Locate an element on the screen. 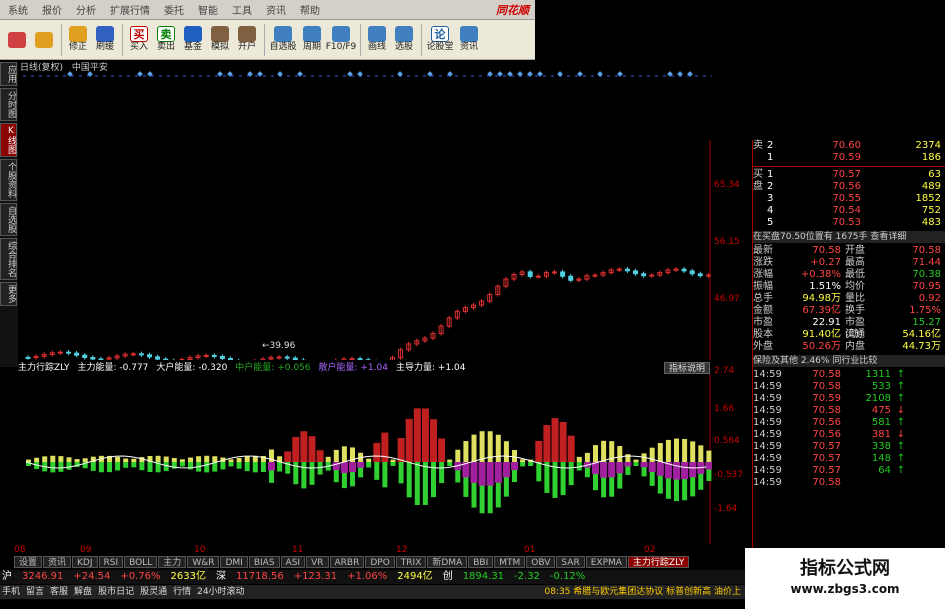 Image resolution: width=945 pixels, height=609 pixels. indicator-tab: 新DMA is located at coordinates (447, 562).